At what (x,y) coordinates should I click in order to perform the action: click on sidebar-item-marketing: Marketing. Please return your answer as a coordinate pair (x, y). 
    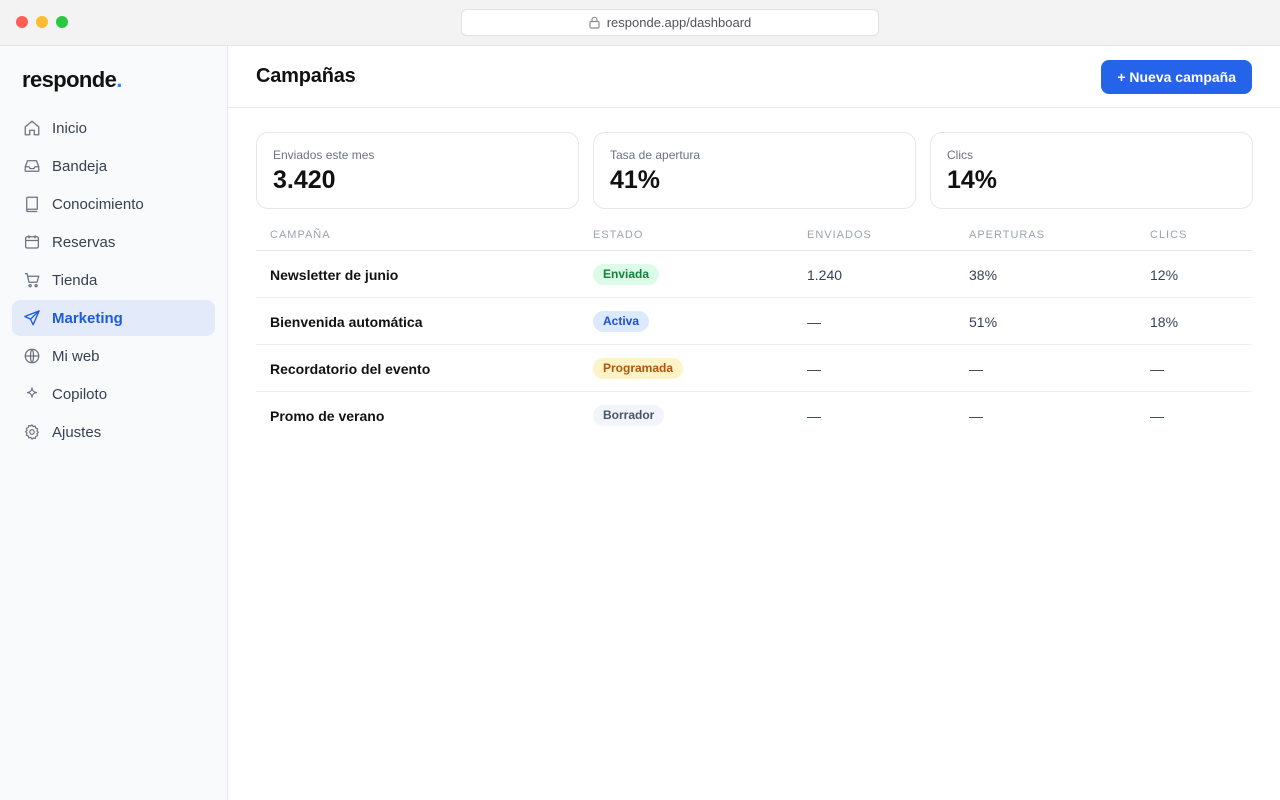
    Looking at the image, I should click on (113, 318).